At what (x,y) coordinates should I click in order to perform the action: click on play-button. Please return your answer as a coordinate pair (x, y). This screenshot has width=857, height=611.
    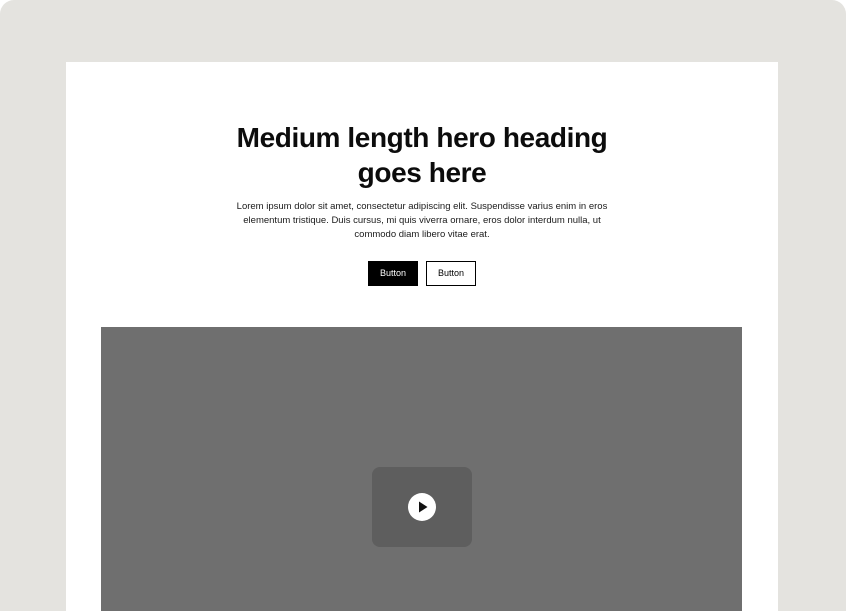
    Looking at the image, I should click on (422, 507).